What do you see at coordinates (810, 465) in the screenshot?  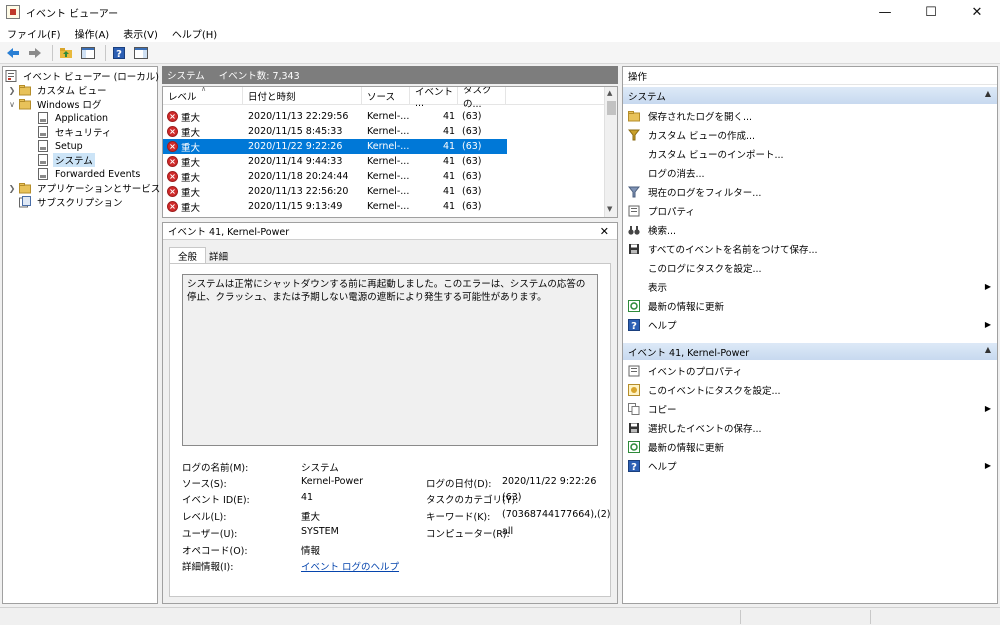 I see `action-help-event: ? ヘルプ ▶` at bounding box center [810, 465].